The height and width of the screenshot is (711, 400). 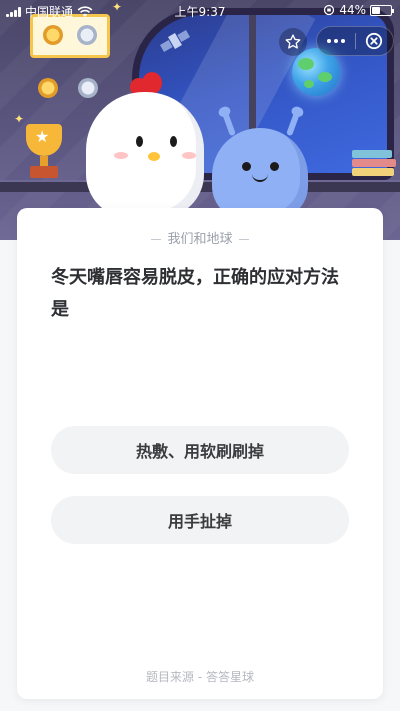 What do you see at coordinates (376, 162) in the screenshot?
I see `books-icon` at bounding box center [376, 162].